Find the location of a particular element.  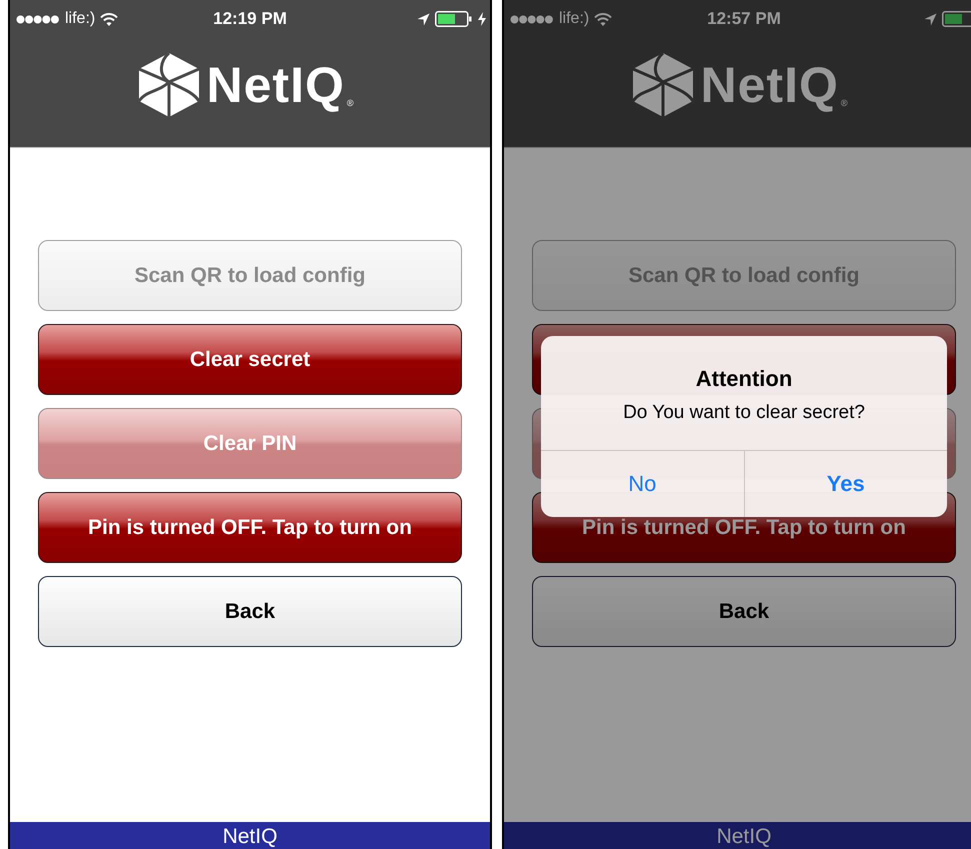

clock-time: 12:57 PM is located at coordinates (744, 19).